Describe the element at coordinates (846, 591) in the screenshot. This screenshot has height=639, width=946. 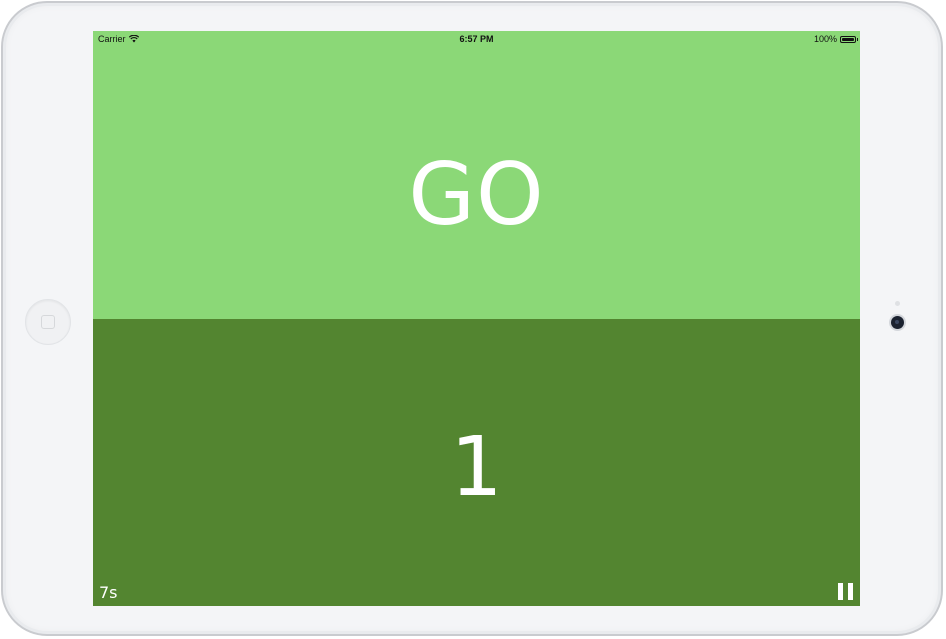
I see `pause-button` at that location.